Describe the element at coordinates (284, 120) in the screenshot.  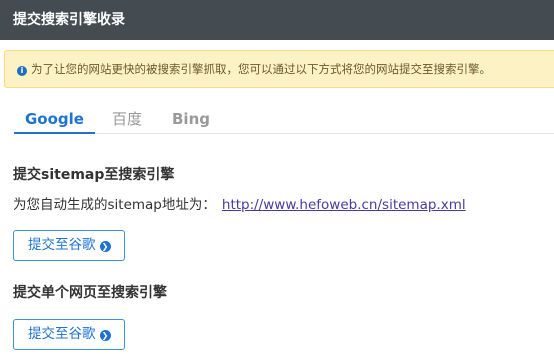
I see `search-engine-tabs: Google 百度 Bing` at that location.